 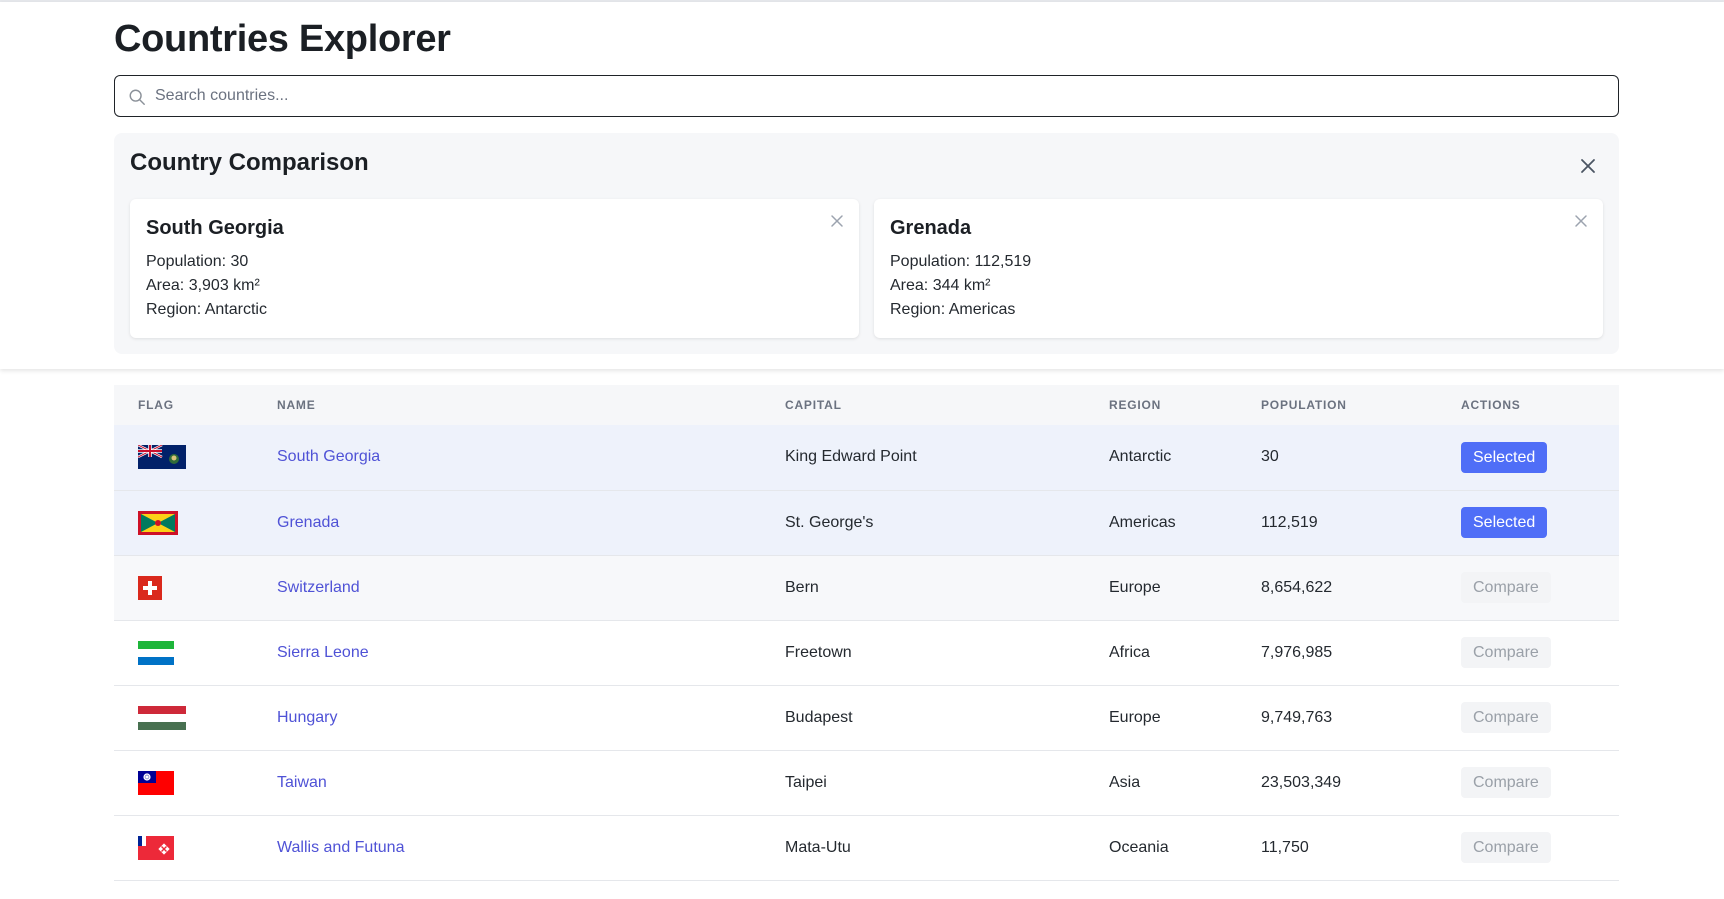 What do you see at coordinates (206, 309) in the screenshot?
I see `card-region: Region: Antarctic` at bounding box center [206, 309].